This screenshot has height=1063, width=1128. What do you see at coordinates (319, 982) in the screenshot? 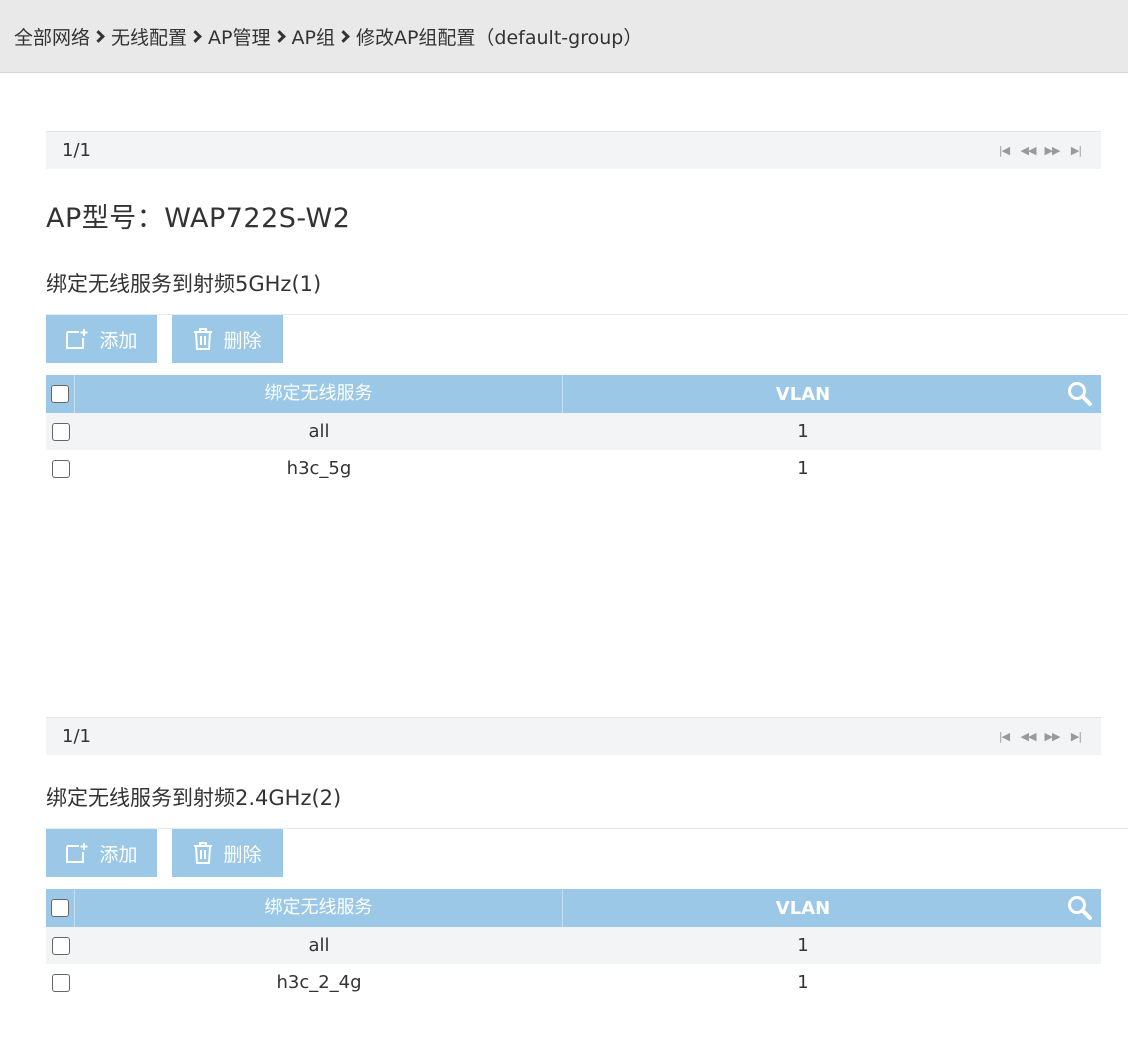
I see `service-name: h3c_2_4g` at bounding box center [319, 982].